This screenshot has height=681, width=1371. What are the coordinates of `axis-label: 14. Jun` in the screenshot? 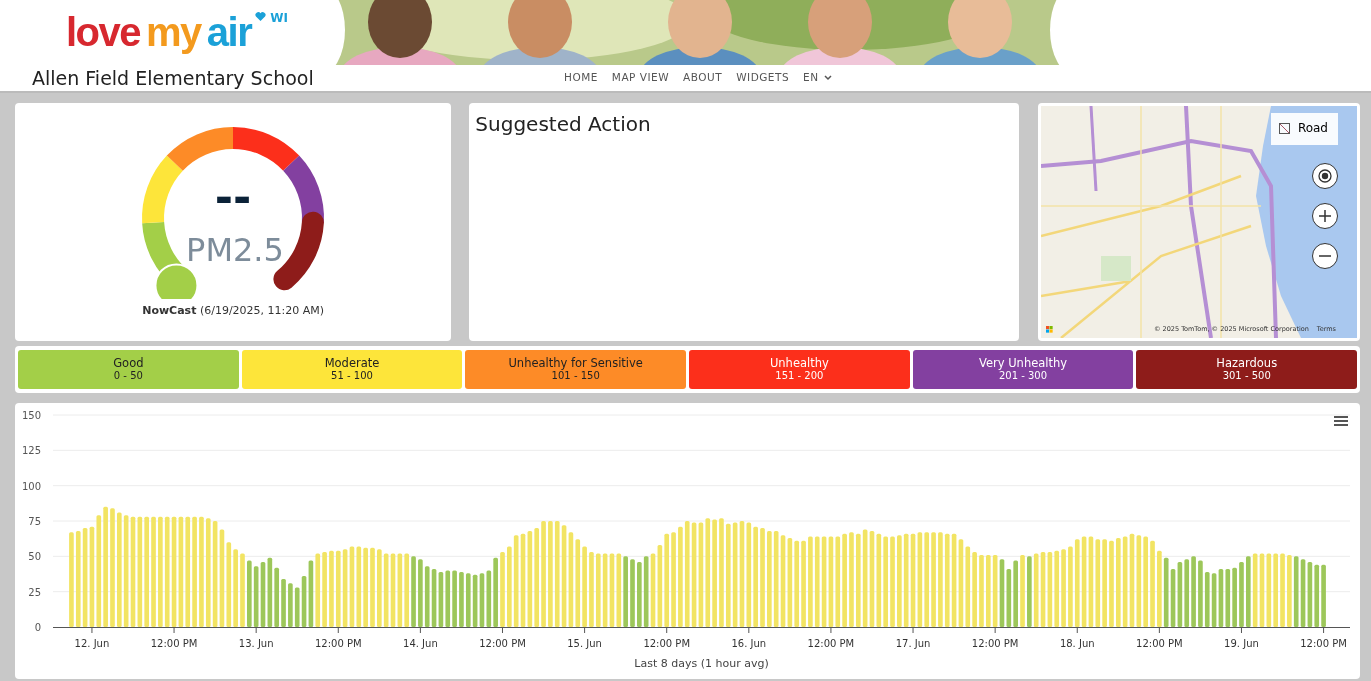 It's located at (420, 643).